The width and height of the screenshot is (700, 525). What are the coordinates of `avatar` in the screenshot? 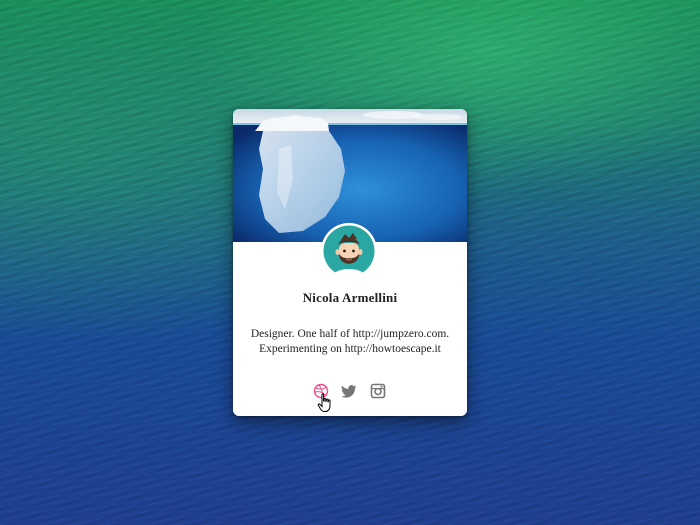 It's located at (349, 251).